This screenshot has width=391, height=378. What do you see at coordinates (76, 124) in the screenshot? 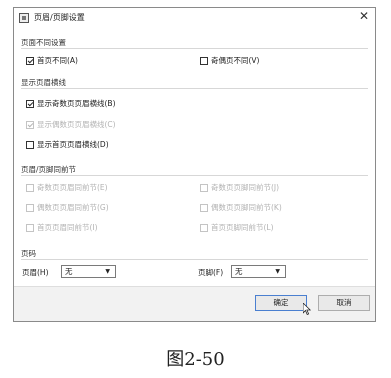
I see `checkbox-label: 显示偶数页页眉横线(C)` at bounding box center [76, 124].